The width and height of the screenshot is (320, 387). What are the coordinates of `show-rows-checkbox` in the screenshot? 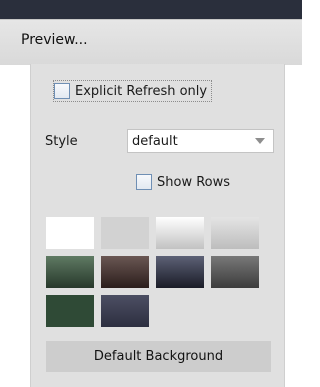 It's located at (144, 182).